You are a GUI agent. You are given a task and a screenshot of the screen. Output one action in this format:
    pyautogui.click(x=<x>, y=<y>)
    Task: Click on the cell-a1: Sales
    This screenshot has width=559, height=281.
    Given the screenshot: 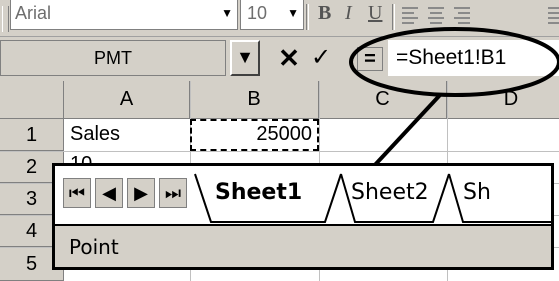 What is the action you would take?
    pyautogui.click(x=95, y=134)
    